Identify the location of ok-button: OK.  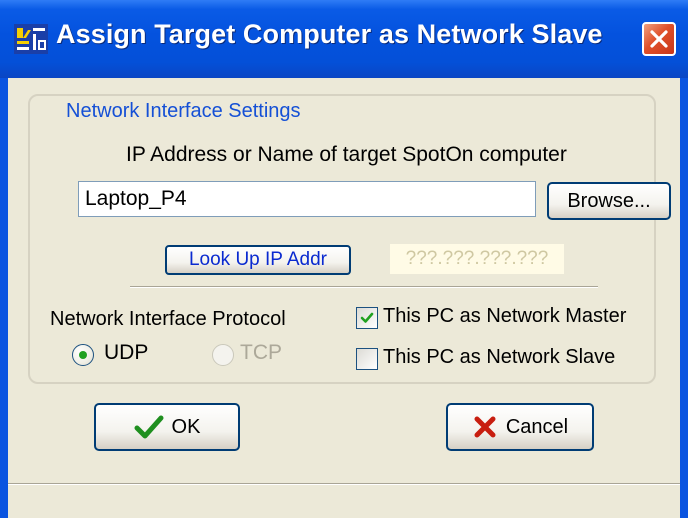
(167, 427).